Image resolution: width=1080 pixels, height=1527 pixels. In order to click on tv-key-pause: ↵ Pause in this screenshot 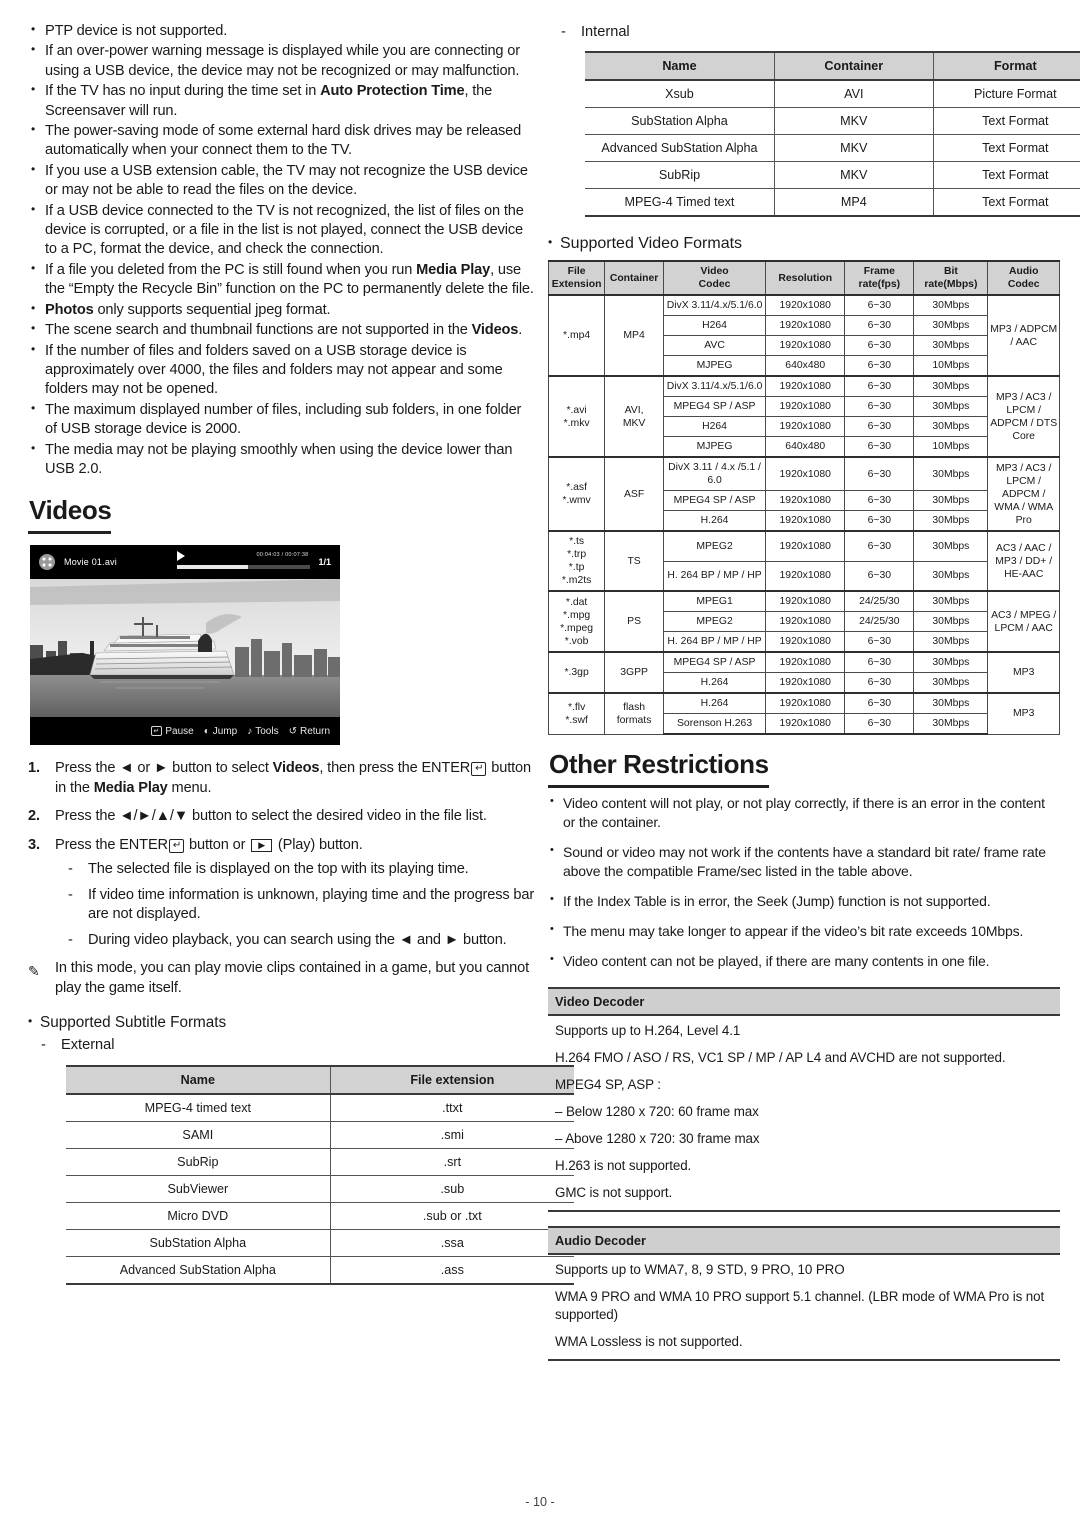, I will do `click(172, 731)`.